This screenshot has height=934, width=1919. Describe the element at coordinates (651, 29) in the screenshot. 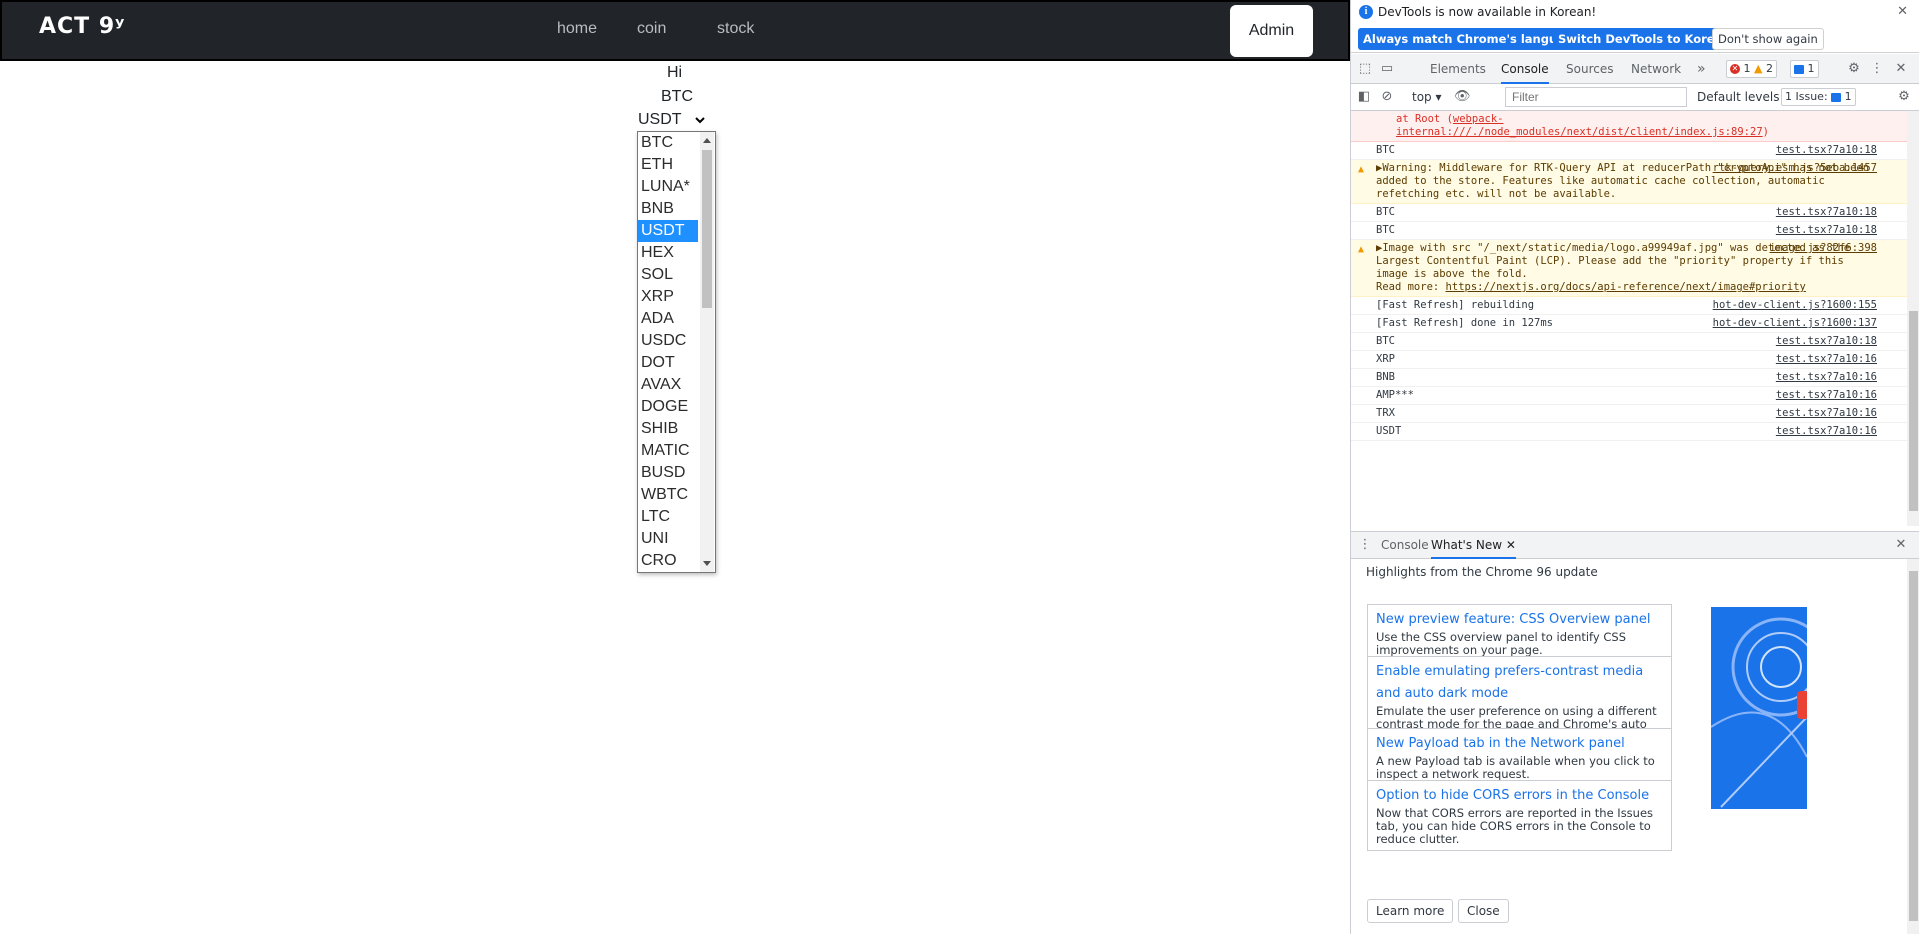

I see `nav-link-coin: coin` at that location.